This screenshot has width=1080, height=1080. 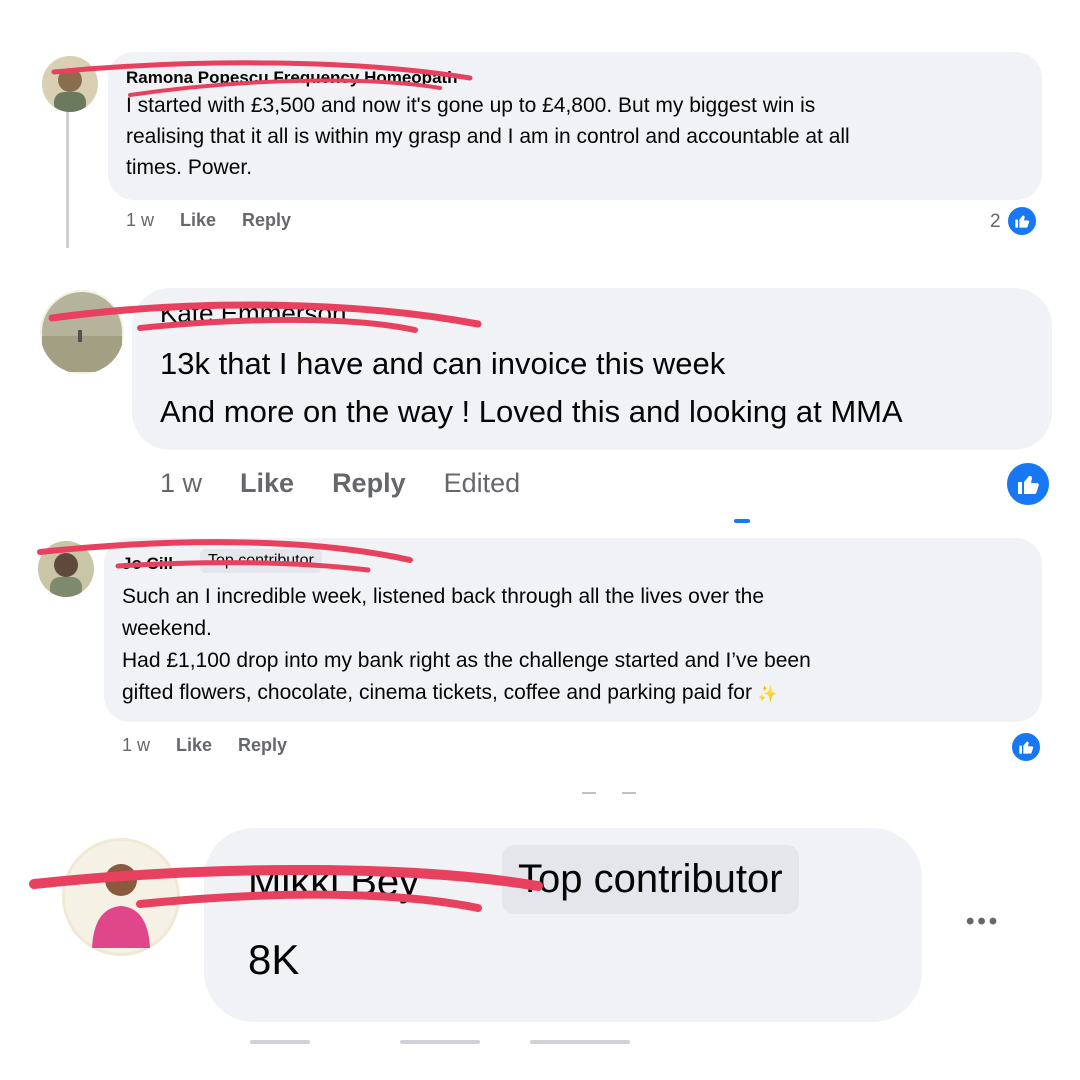 I want to click on edited-label: Edited, so click(x=482, y=483).